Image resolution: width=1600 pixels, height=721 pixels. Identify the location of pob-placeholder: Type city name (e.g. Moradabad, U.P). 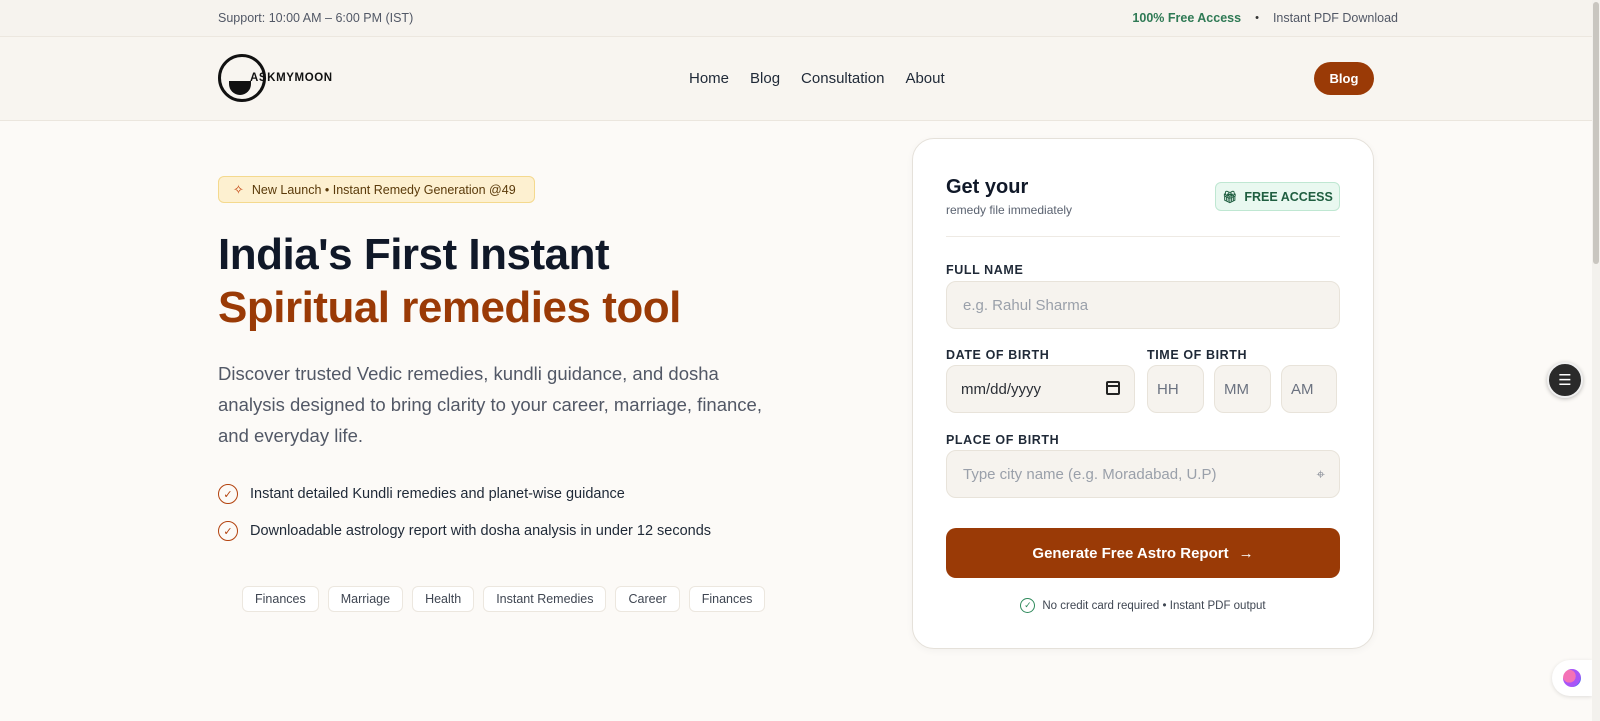
(1090, 474).